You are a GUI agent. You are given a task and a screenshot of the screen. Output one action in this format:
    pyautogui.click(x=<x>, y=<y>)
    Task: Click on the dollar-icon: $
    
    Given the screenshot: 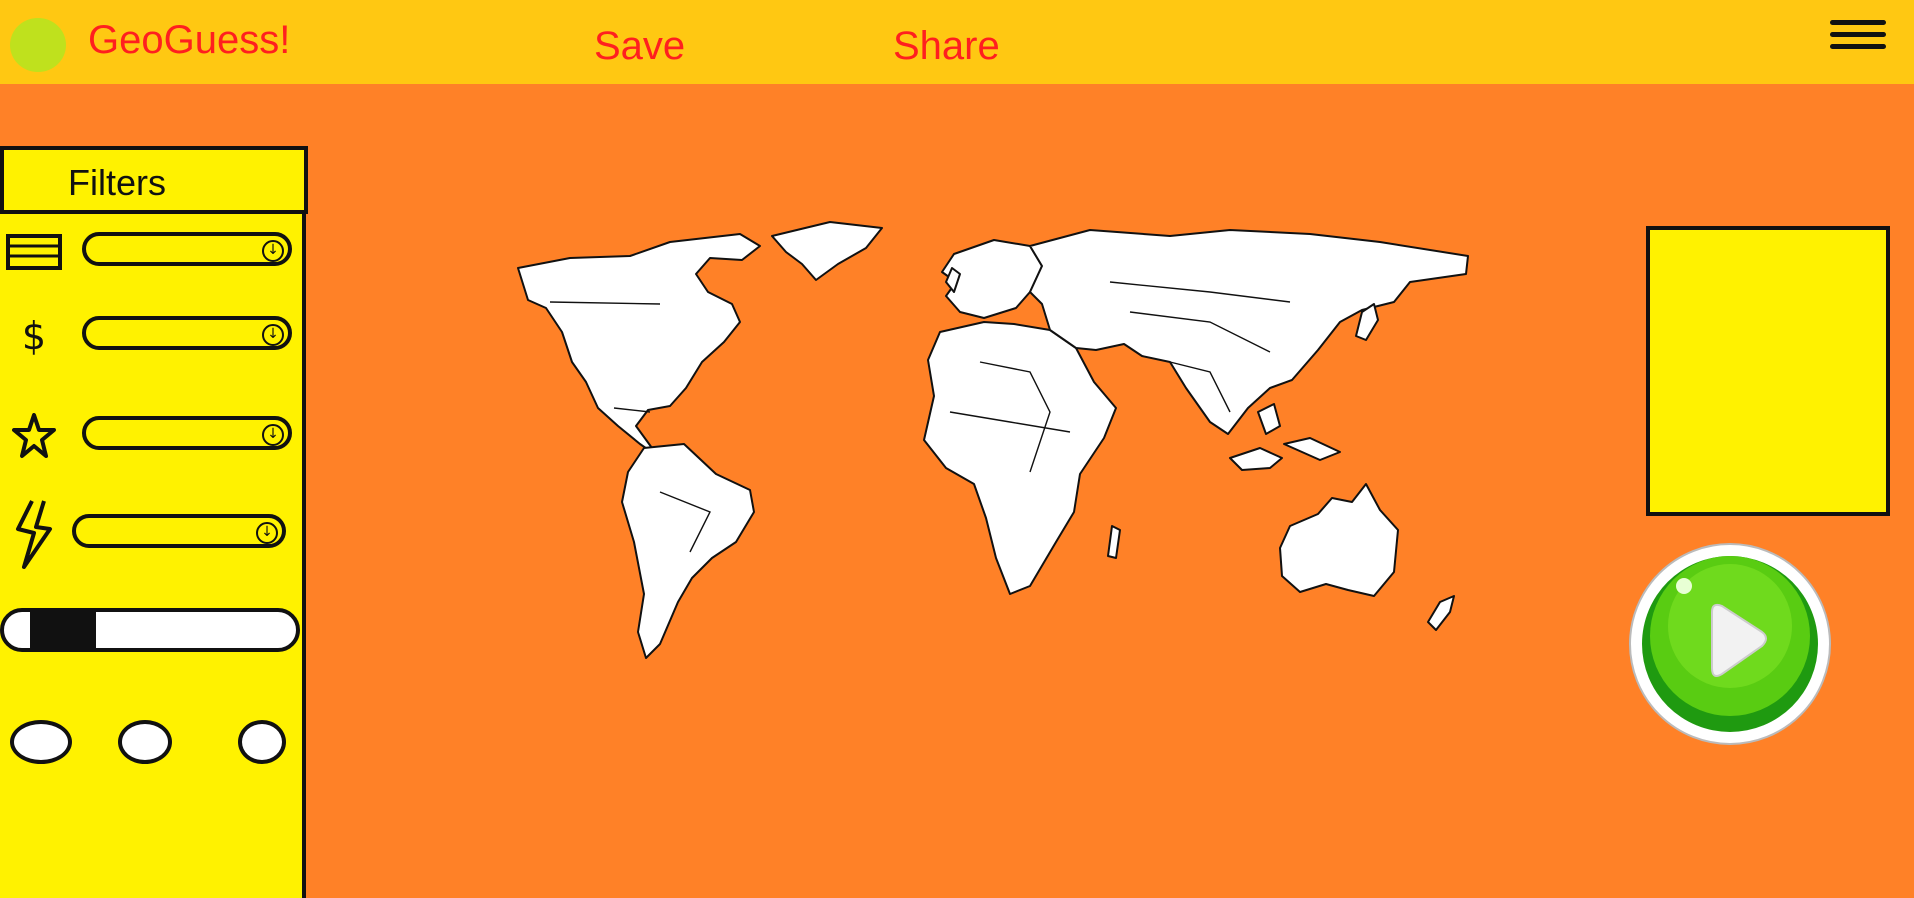 What is the action you would take?
    pyautogui.click(x=34, y=336)
    